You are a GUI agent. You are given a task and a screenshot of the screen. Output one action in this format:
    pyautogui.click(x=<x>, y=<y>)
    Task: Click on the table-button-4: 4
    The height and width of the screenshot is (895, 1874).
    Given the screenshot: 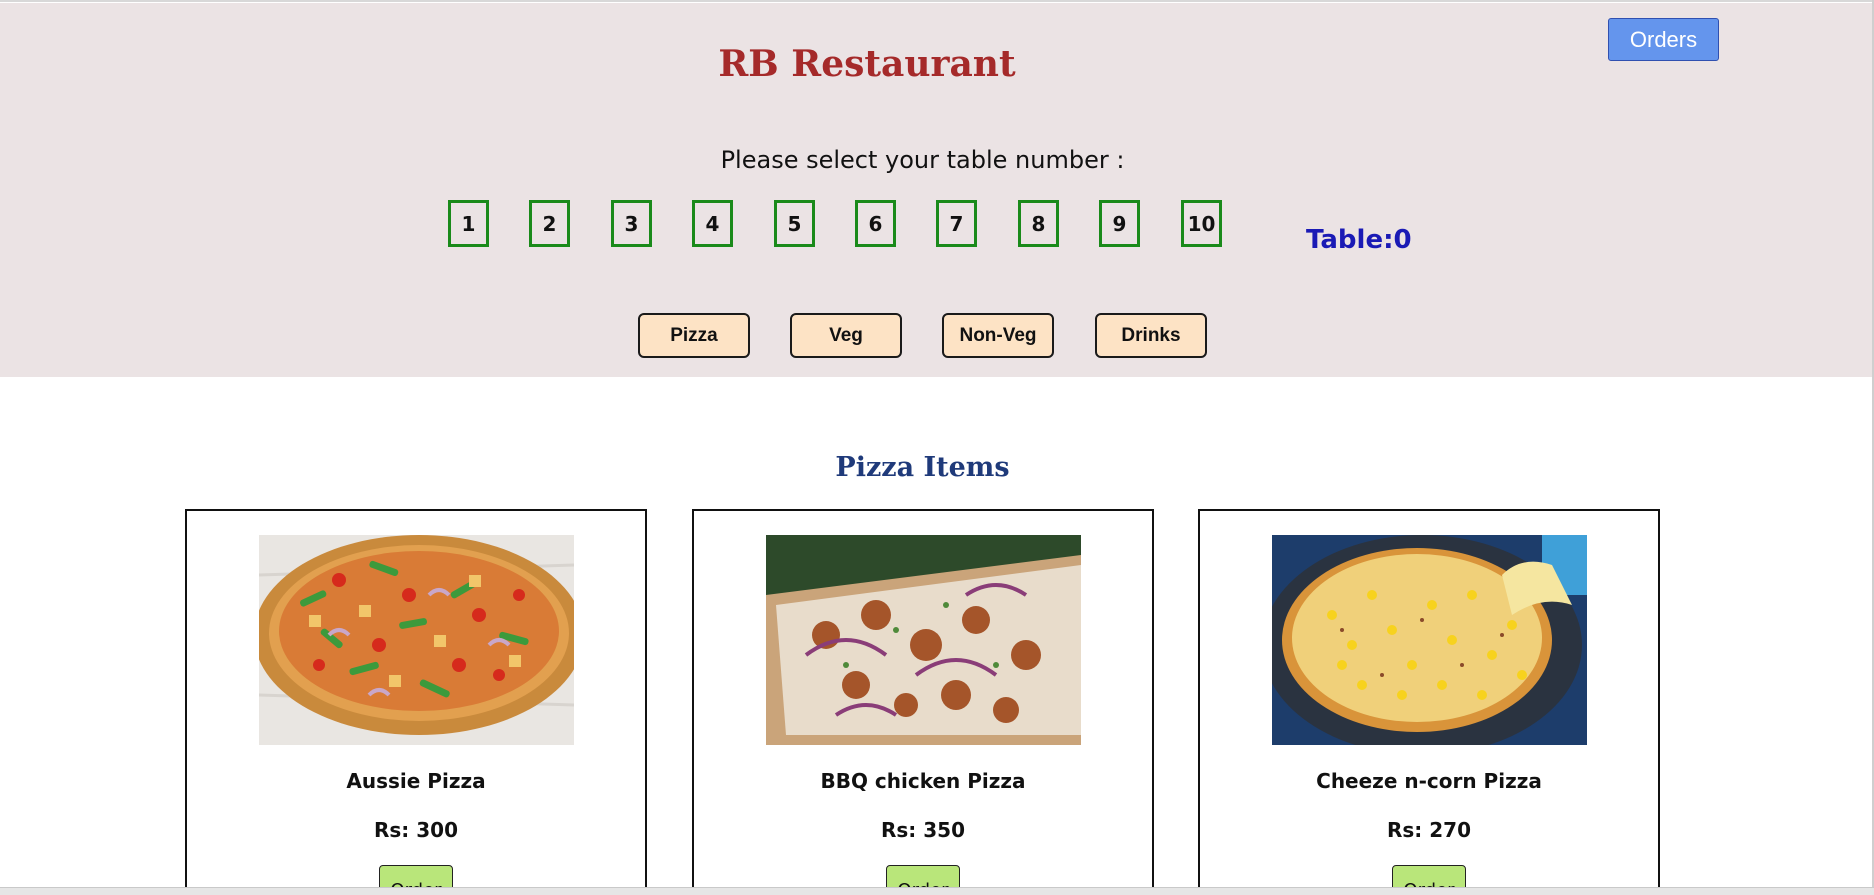 What is the action you would take?
    pyautogui.click(x=712, y=223)
    